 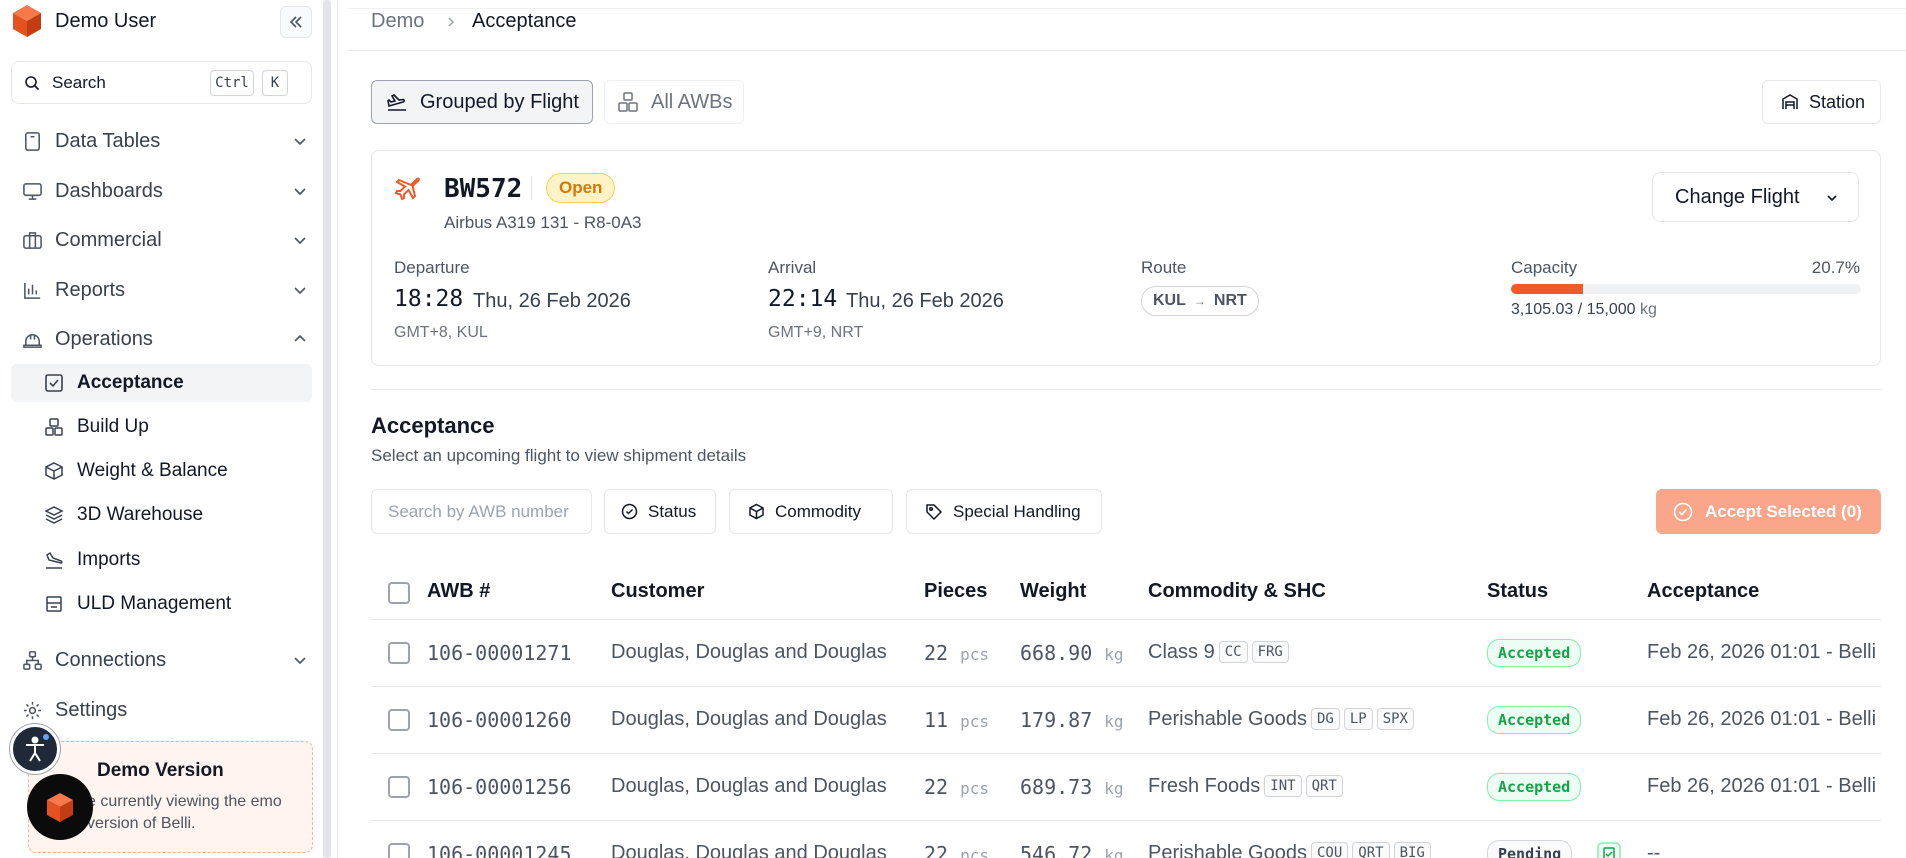 I want to click on awb-search-input: Search by AWB number, so click(x=481, y=511).